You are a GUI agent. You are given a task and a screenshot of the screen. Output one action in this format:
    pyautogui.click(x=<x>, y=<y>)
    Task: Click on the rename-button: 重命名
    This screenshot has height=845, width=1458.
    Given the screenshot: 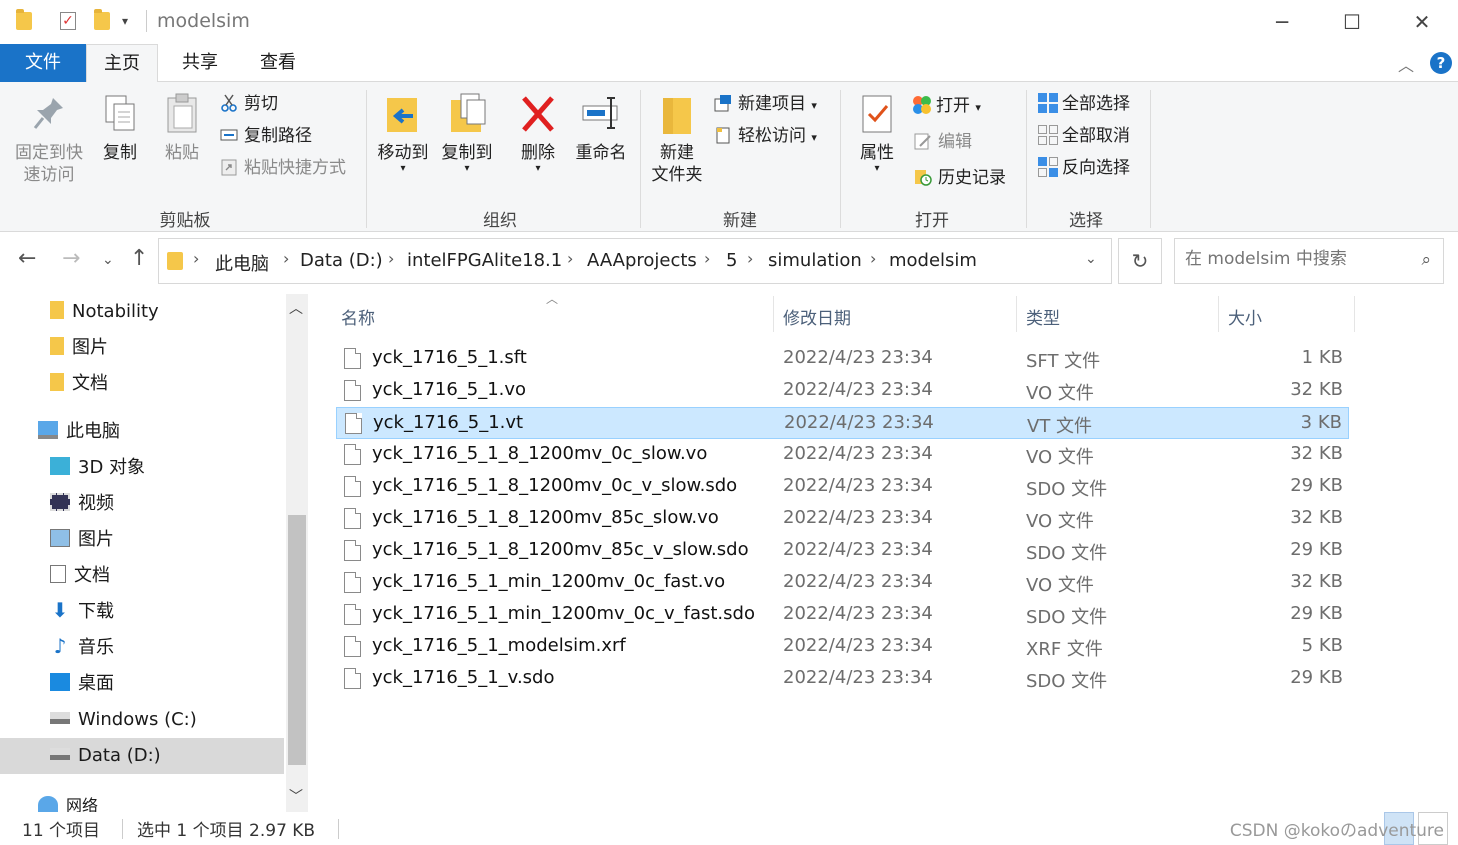 What is the action you would take?
    pyautogui.click(x=601, y=127)
    